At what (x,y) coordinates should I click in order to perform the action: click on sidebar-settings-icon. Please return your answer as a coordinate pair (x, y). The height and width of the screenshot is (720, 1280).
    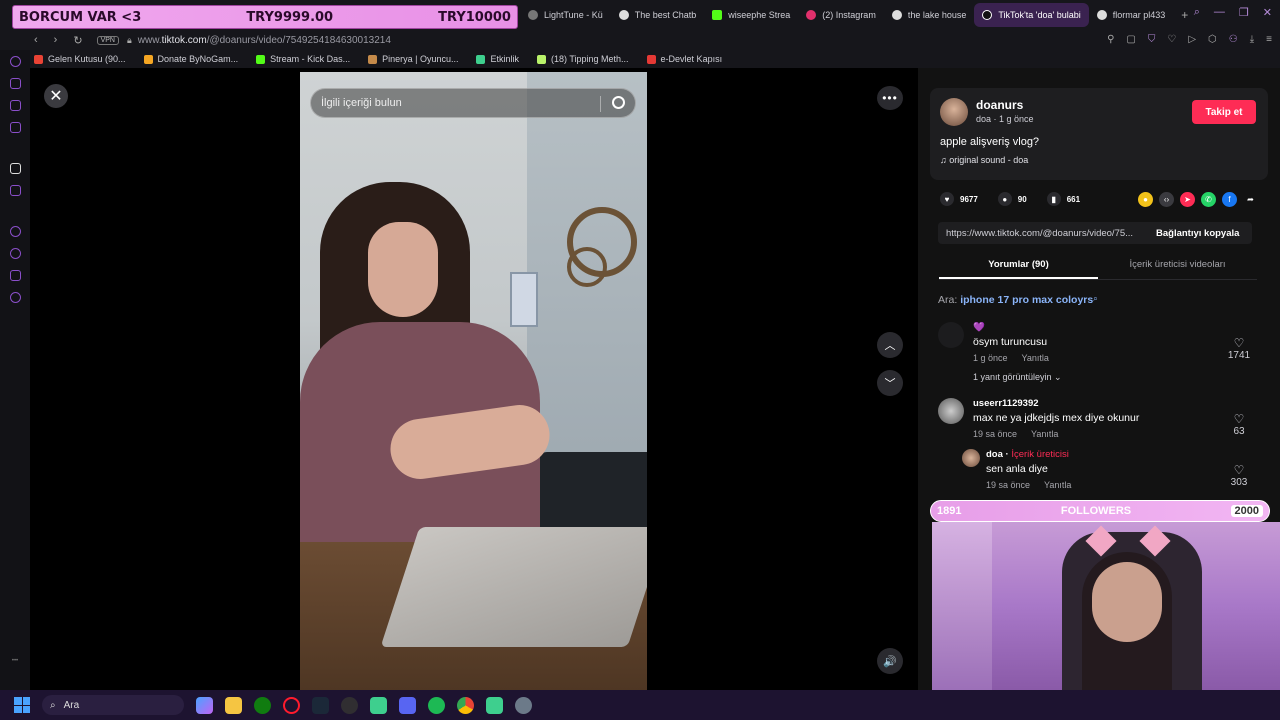
    Looking at the image, I should click on (15, 297).